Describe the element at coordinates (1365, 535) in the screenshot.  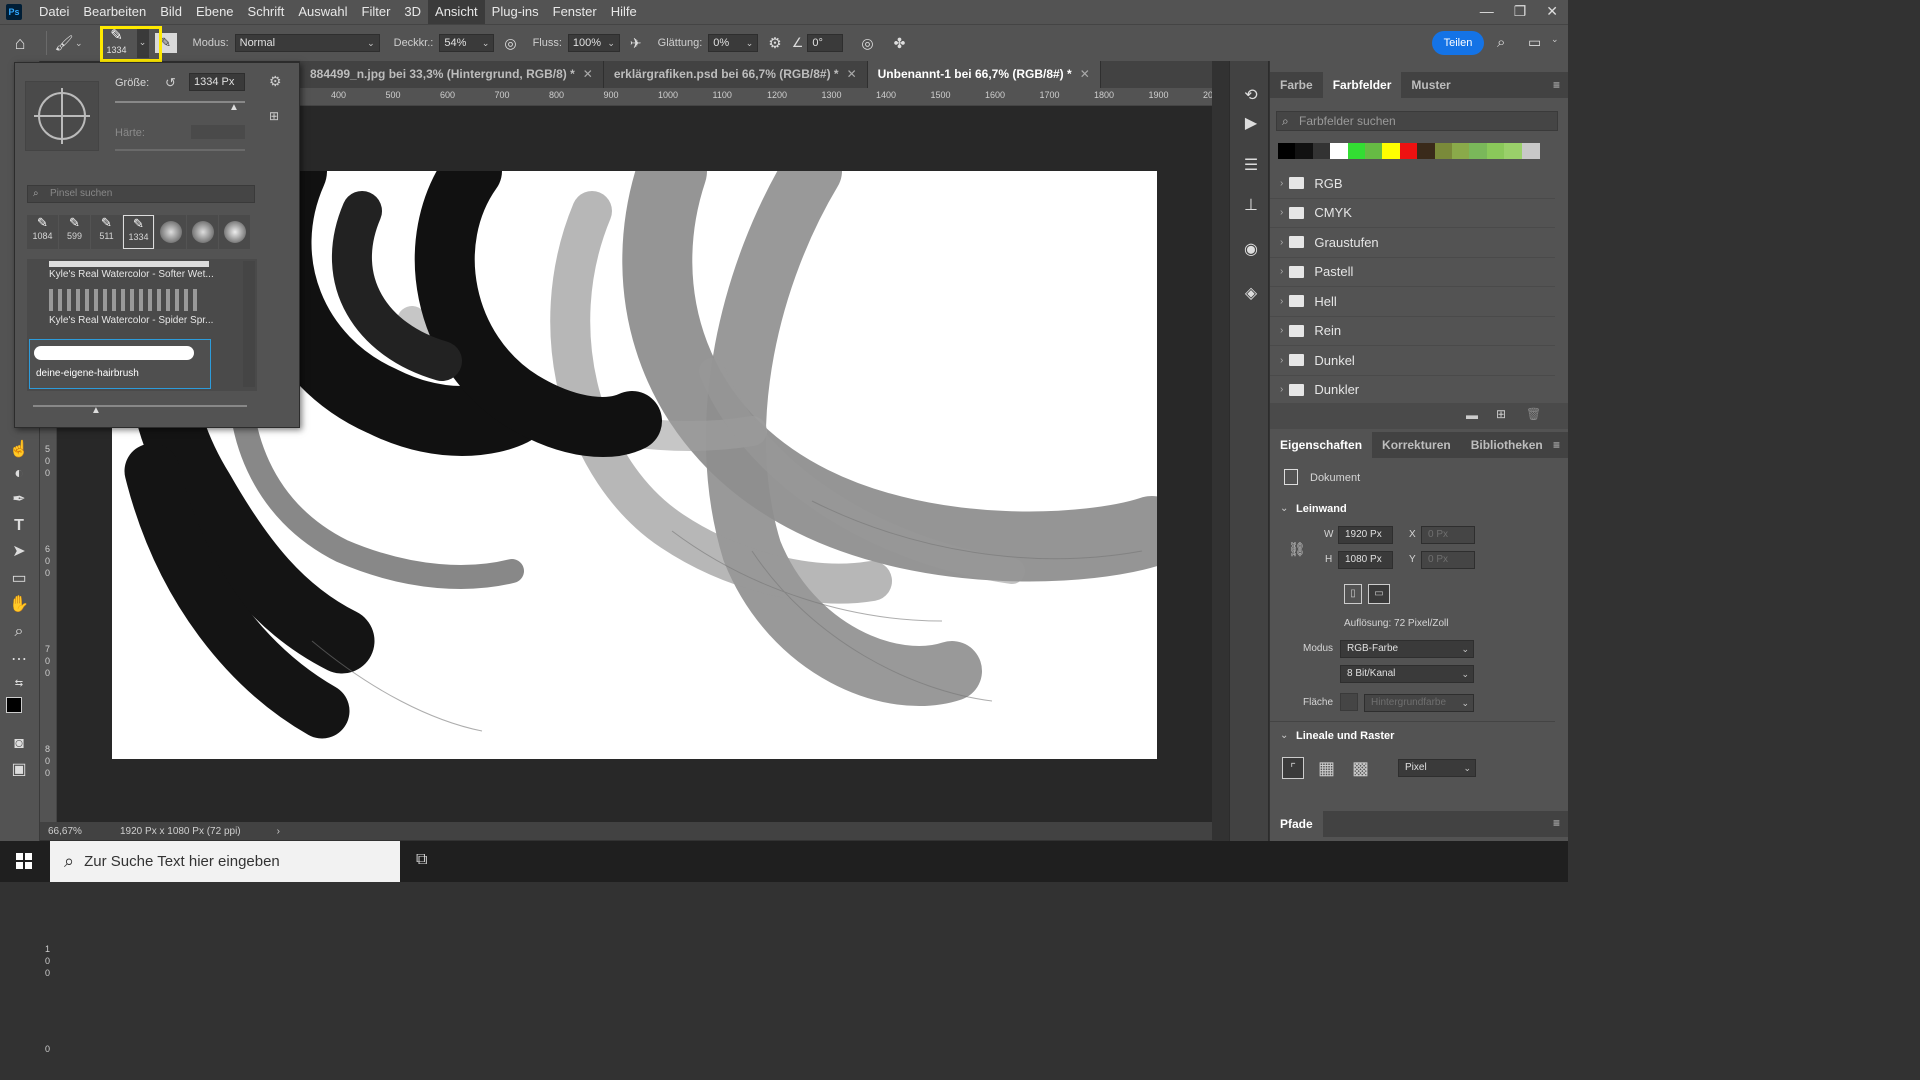
I see `width-field: 1920 Px` at that location.